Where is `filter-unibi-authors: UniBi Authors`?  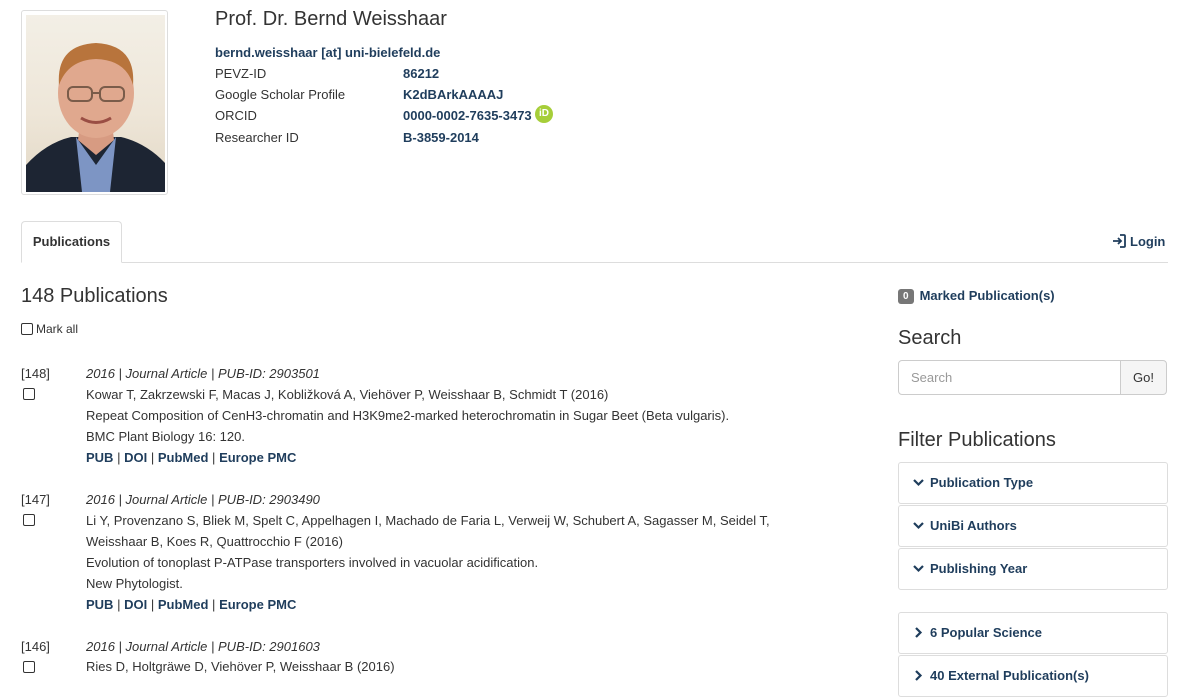
filter-unibi-authors: UniBi Authors is located at coordinates (1033, 526).